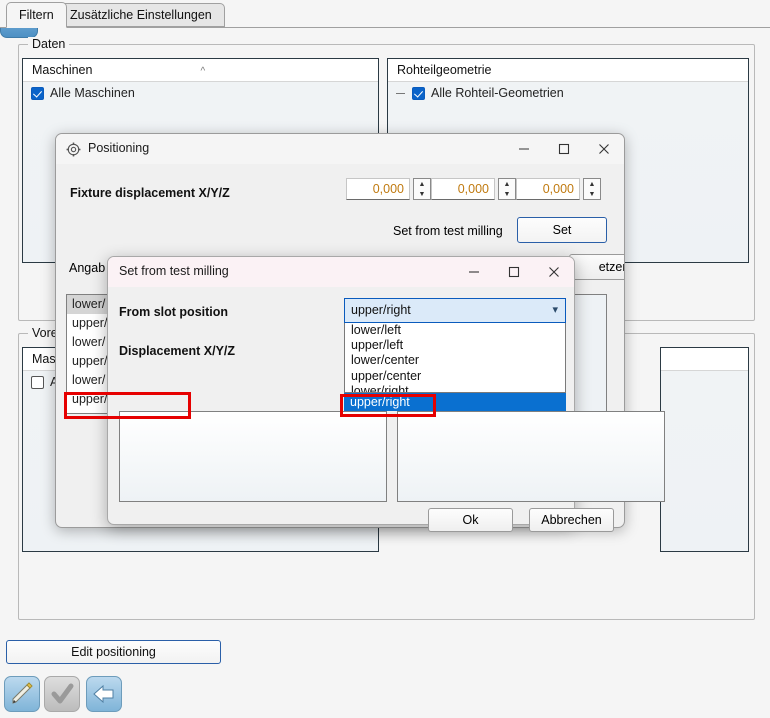 Image resolution: width=770 pixels, height=718 pixels. What do you see at coordinates (497, 93) in the screenshot?
I see `list-item-label: Alle Rohteil-Geometrien` at bounding box center [497, 93].